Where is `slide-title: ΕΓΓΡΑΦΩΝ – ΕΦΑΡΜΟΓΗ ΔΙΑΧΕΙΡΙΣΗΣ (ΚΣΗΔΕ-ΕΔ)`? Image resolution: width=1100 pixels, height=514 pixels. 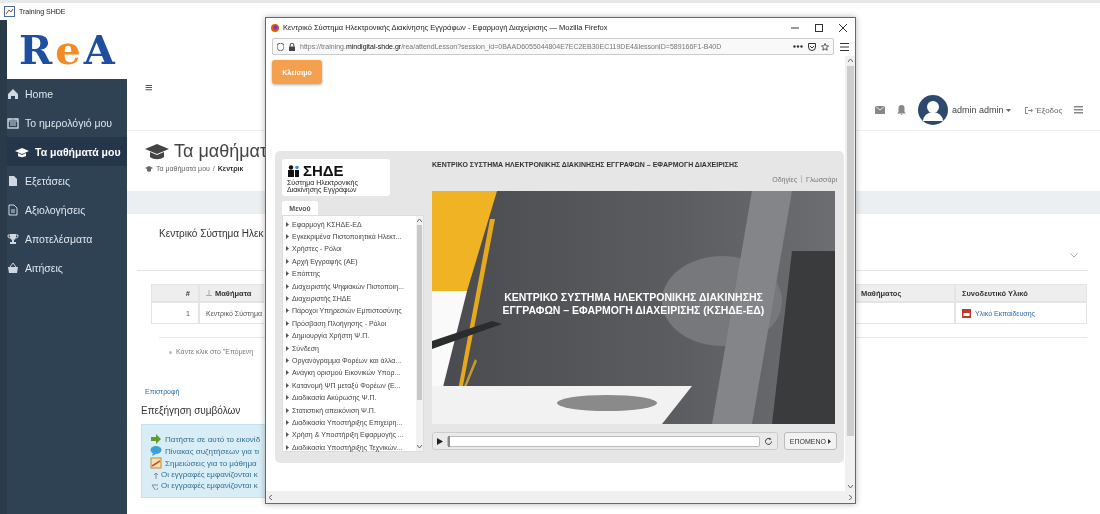
slide-title: ΕΓΓΡΑΦΩΝ – ΕΦΑΡΜΟΓΗ ΔΙΑΧΕΙΡΙΣΗΣ (ΚΣΗΔΕ-ΕΔ) is located at coordinates (633, 310).